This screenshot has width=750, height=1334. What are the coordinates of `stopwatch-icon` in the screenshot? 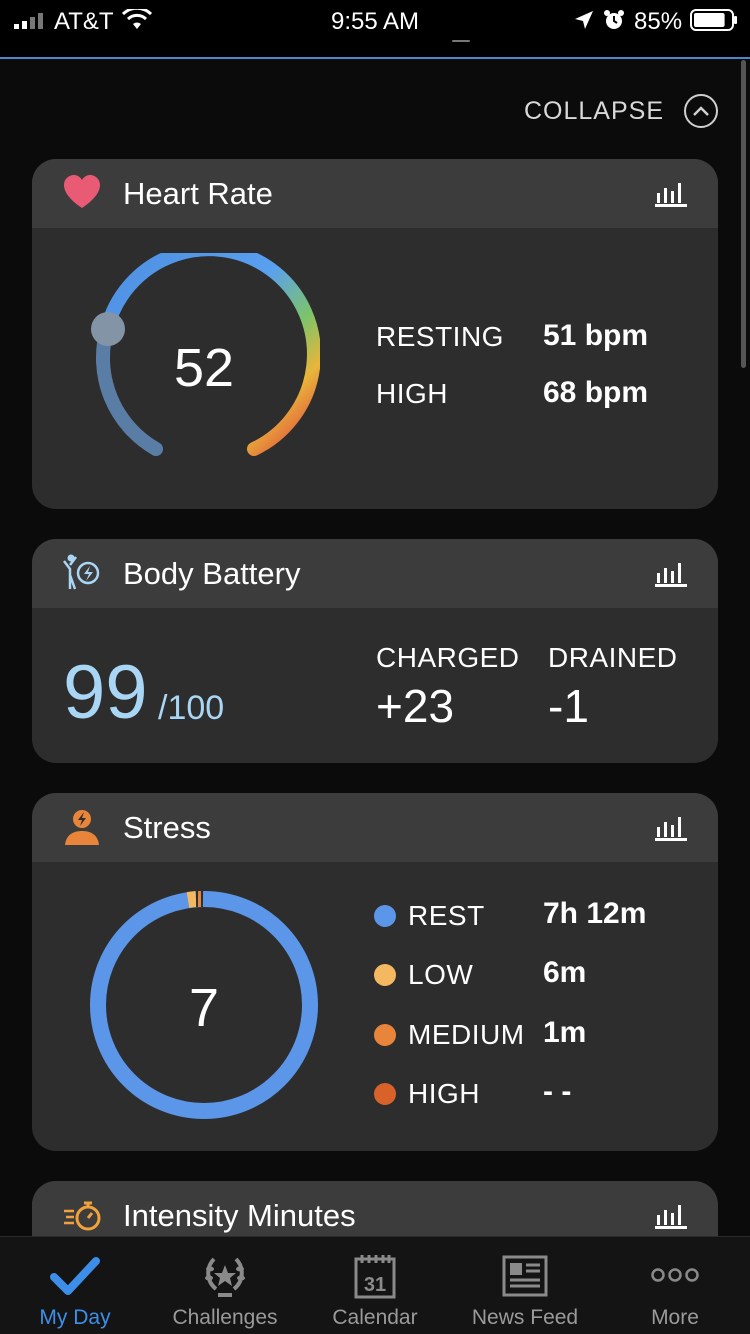 It's located at (82, 1216).